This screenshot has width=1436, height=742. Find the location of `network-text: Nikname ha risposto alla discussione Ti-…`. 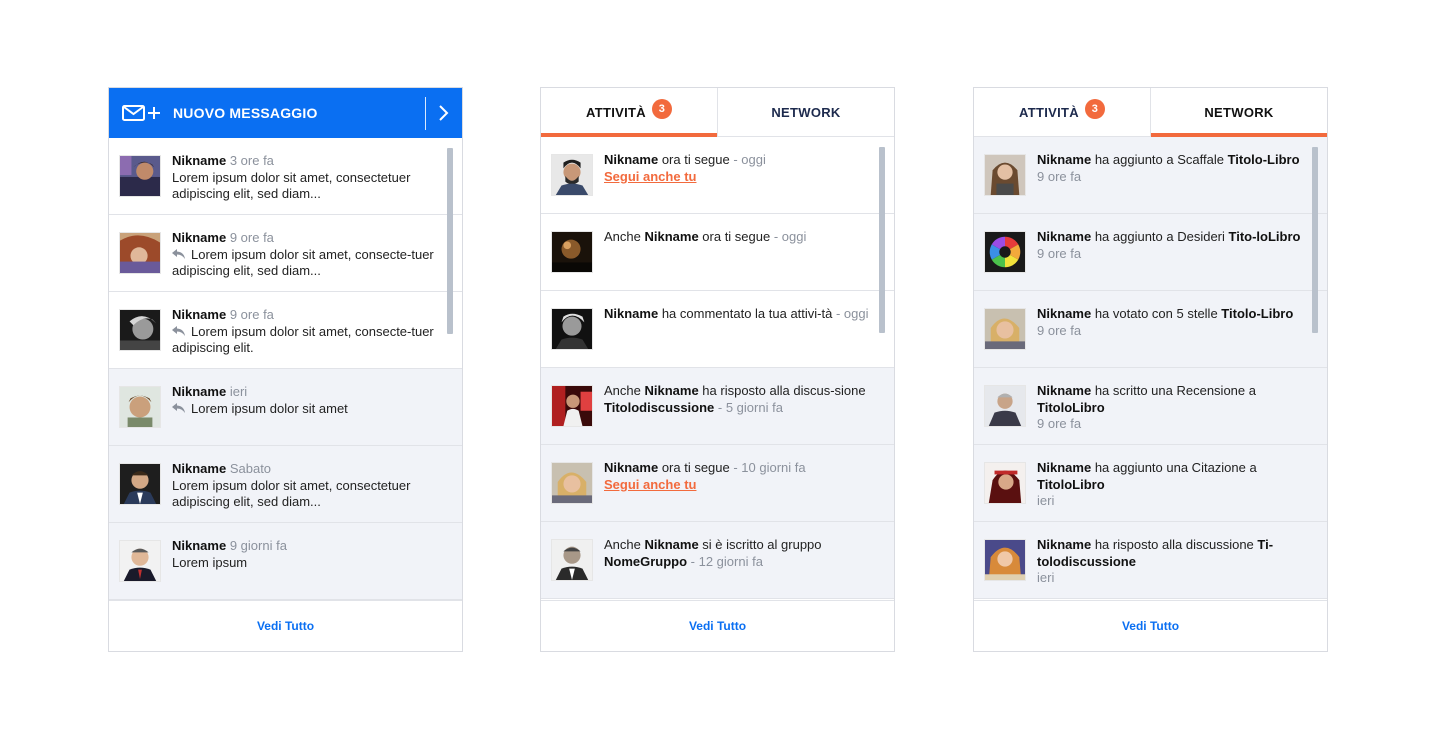

network-text: Nikname ha risposto alla discussione Ti-… is located at coordinates (1171, 562).